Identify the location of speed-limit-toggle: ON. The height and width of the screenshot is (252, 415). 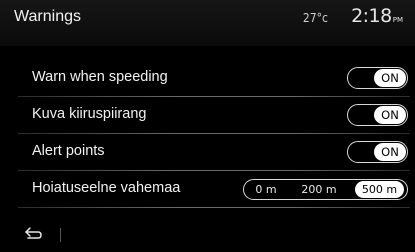
(377, 115).